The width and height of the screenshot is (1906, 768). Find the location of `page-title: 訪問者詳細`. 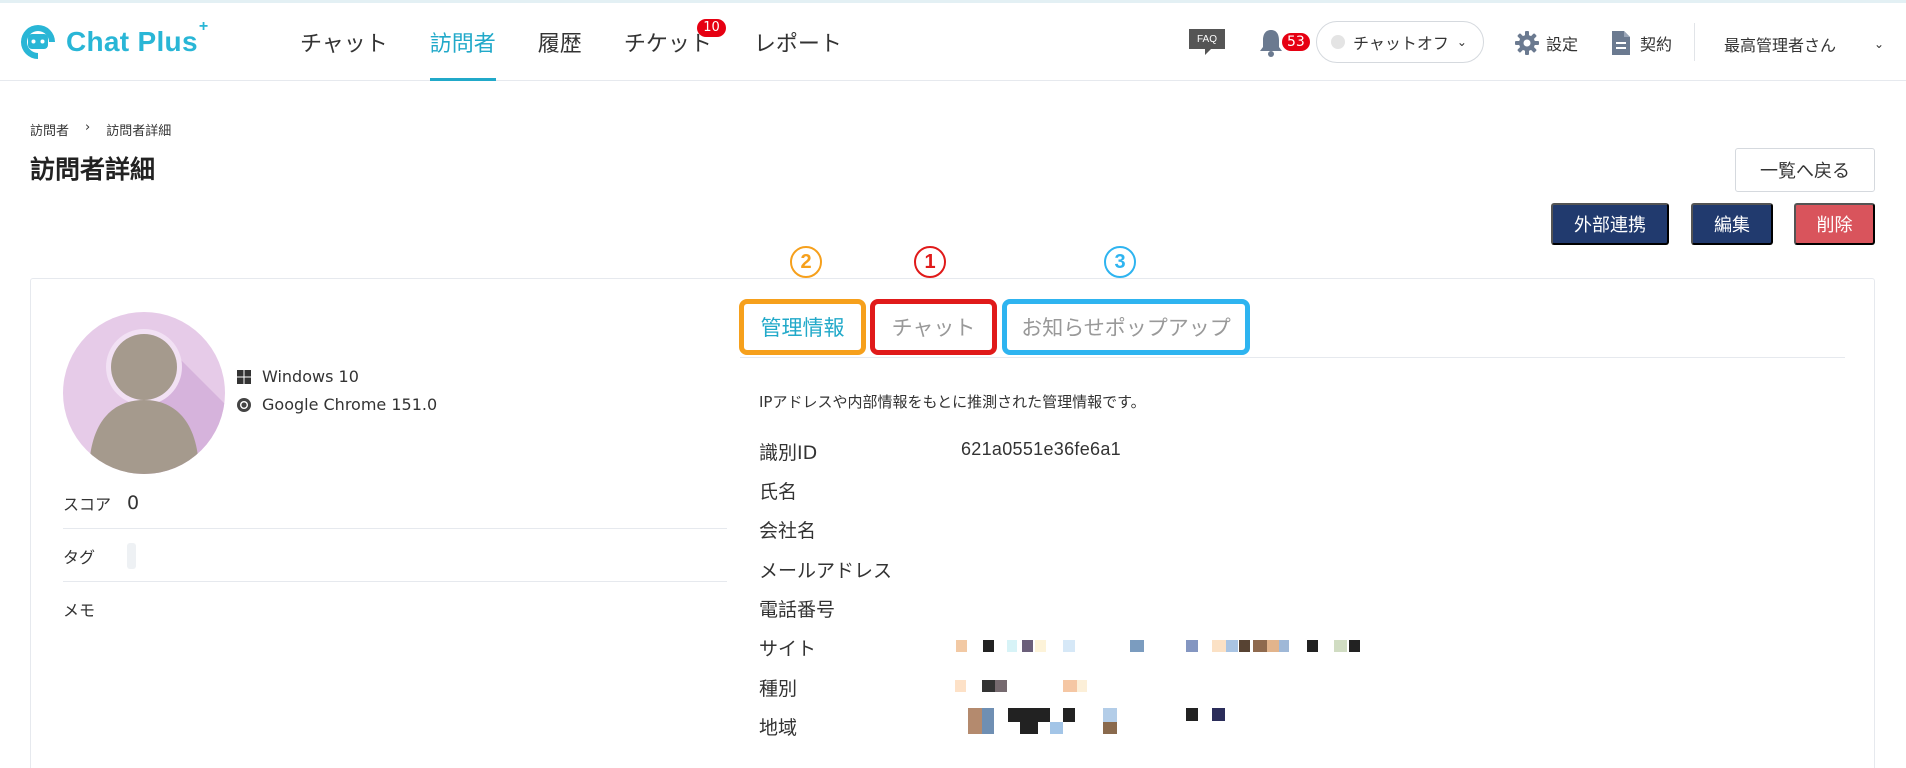

page-title: 訪問者詳細 is located at coordinates (93, 169).